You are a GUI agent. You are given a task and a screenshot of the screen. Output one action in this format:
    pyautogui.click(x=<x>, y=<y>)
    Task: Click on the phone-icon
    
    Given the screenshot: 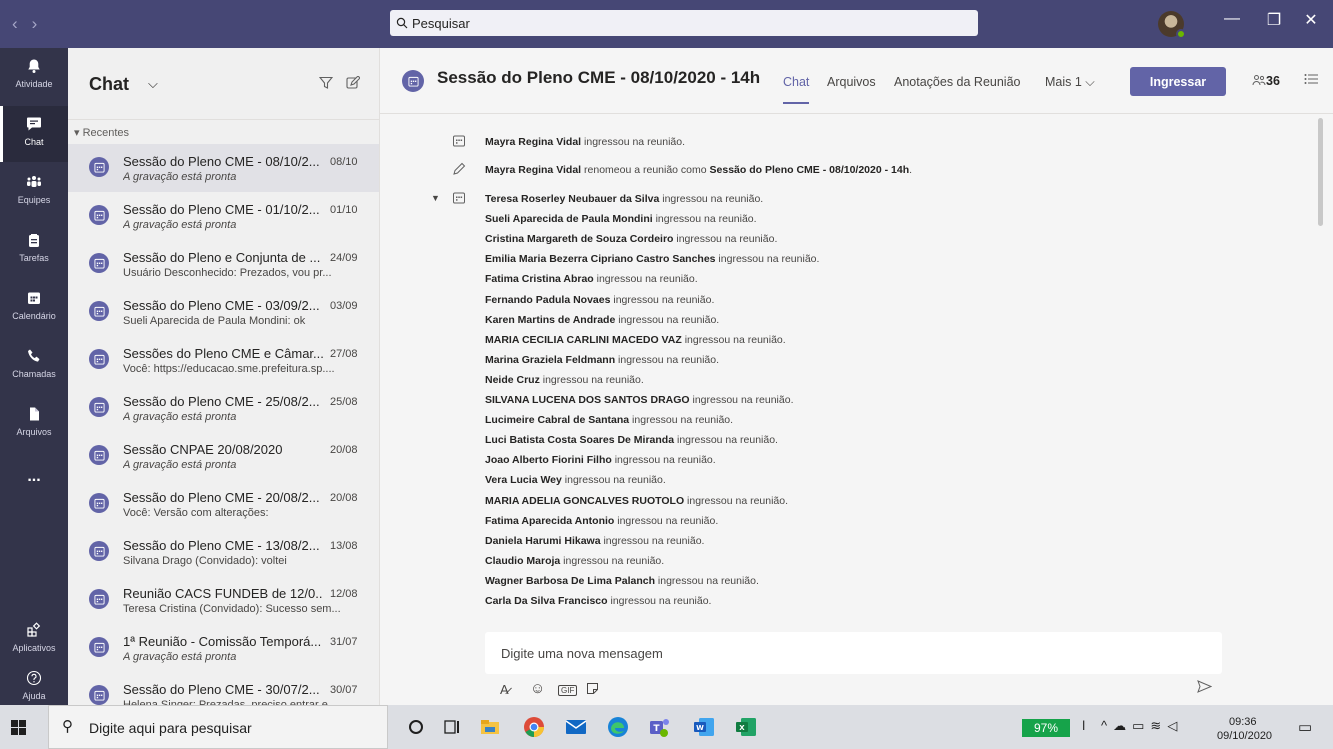 What is the action you would take?
    pyautogui.click(x=34, y=355)
    